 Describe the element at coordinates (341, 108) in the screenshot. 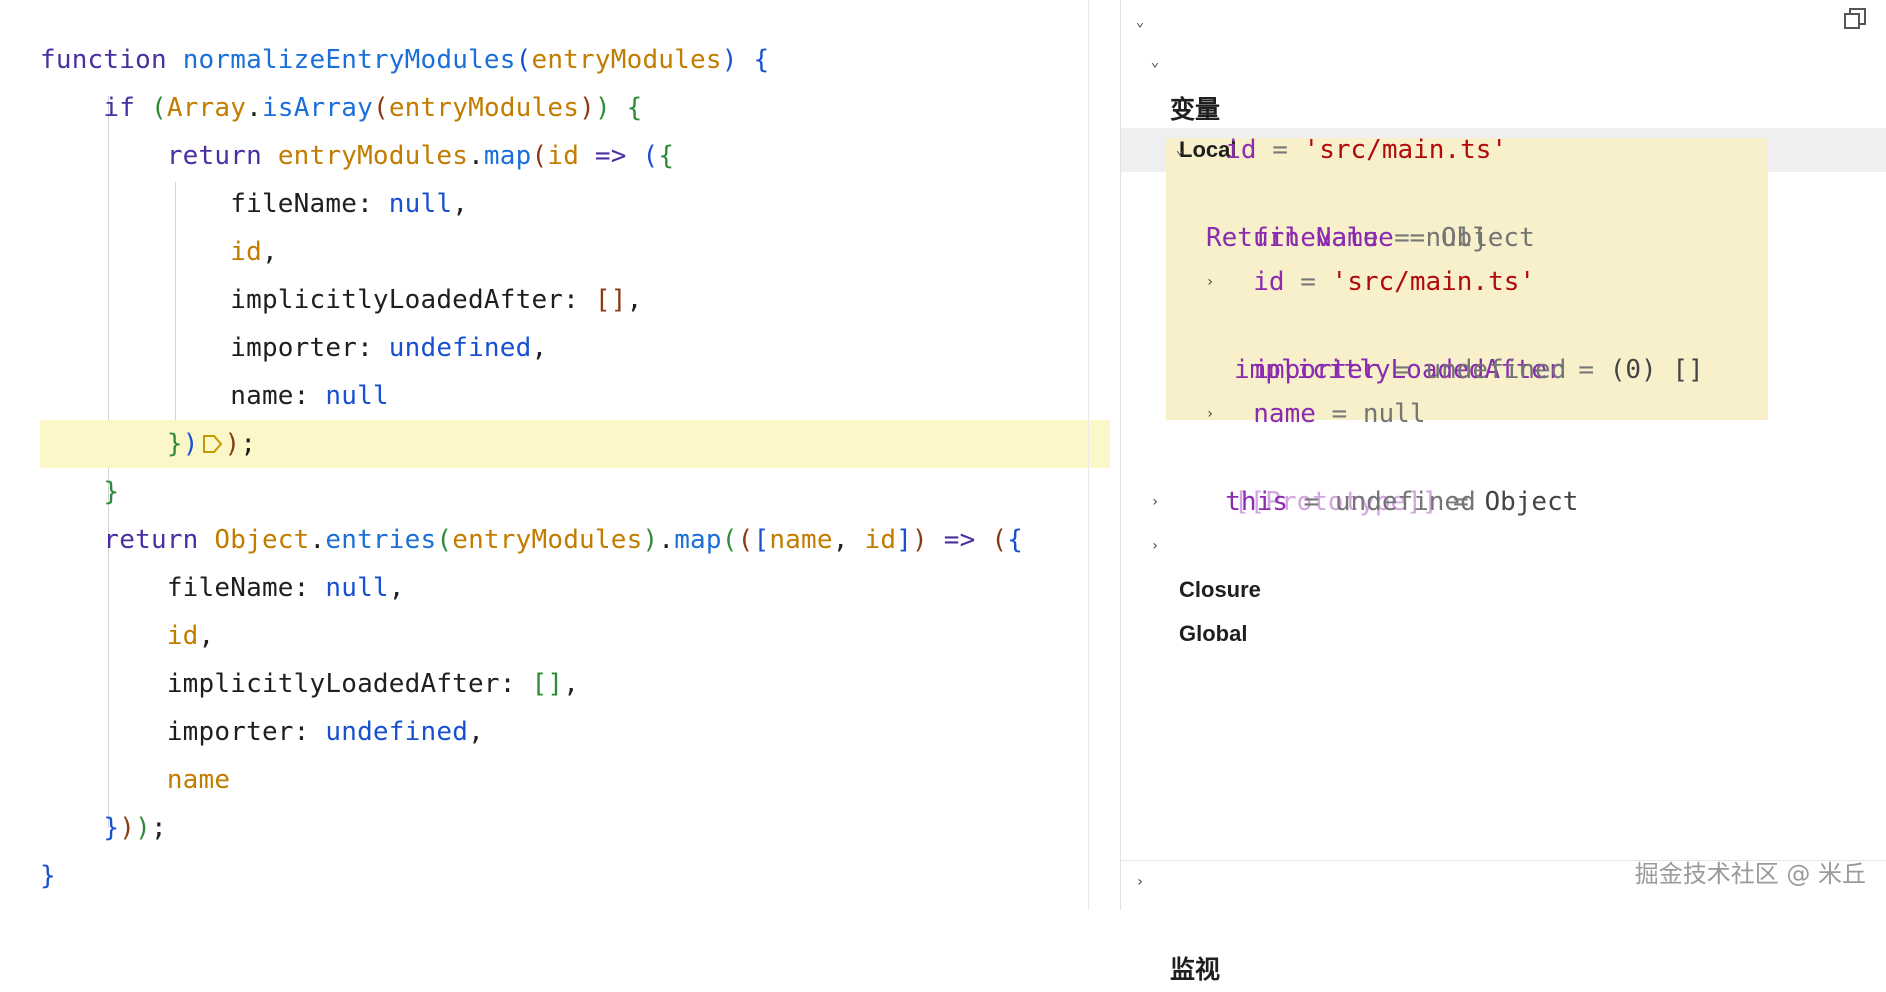

I see `code-line: if (Array.isArray(entryModules)) {` at that location.